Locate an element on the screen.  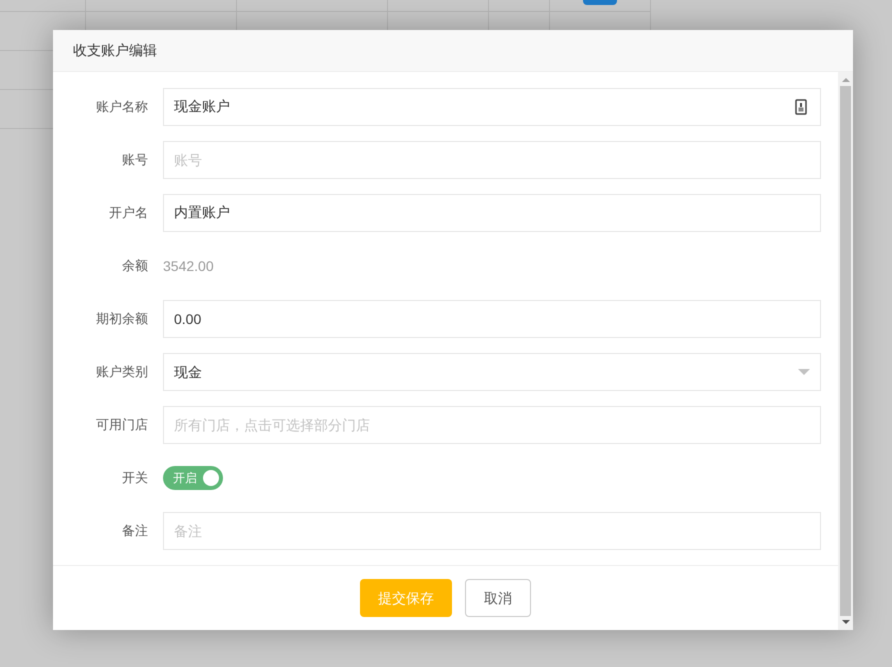
field-label: 账号 is located at coordinates (135, 160).